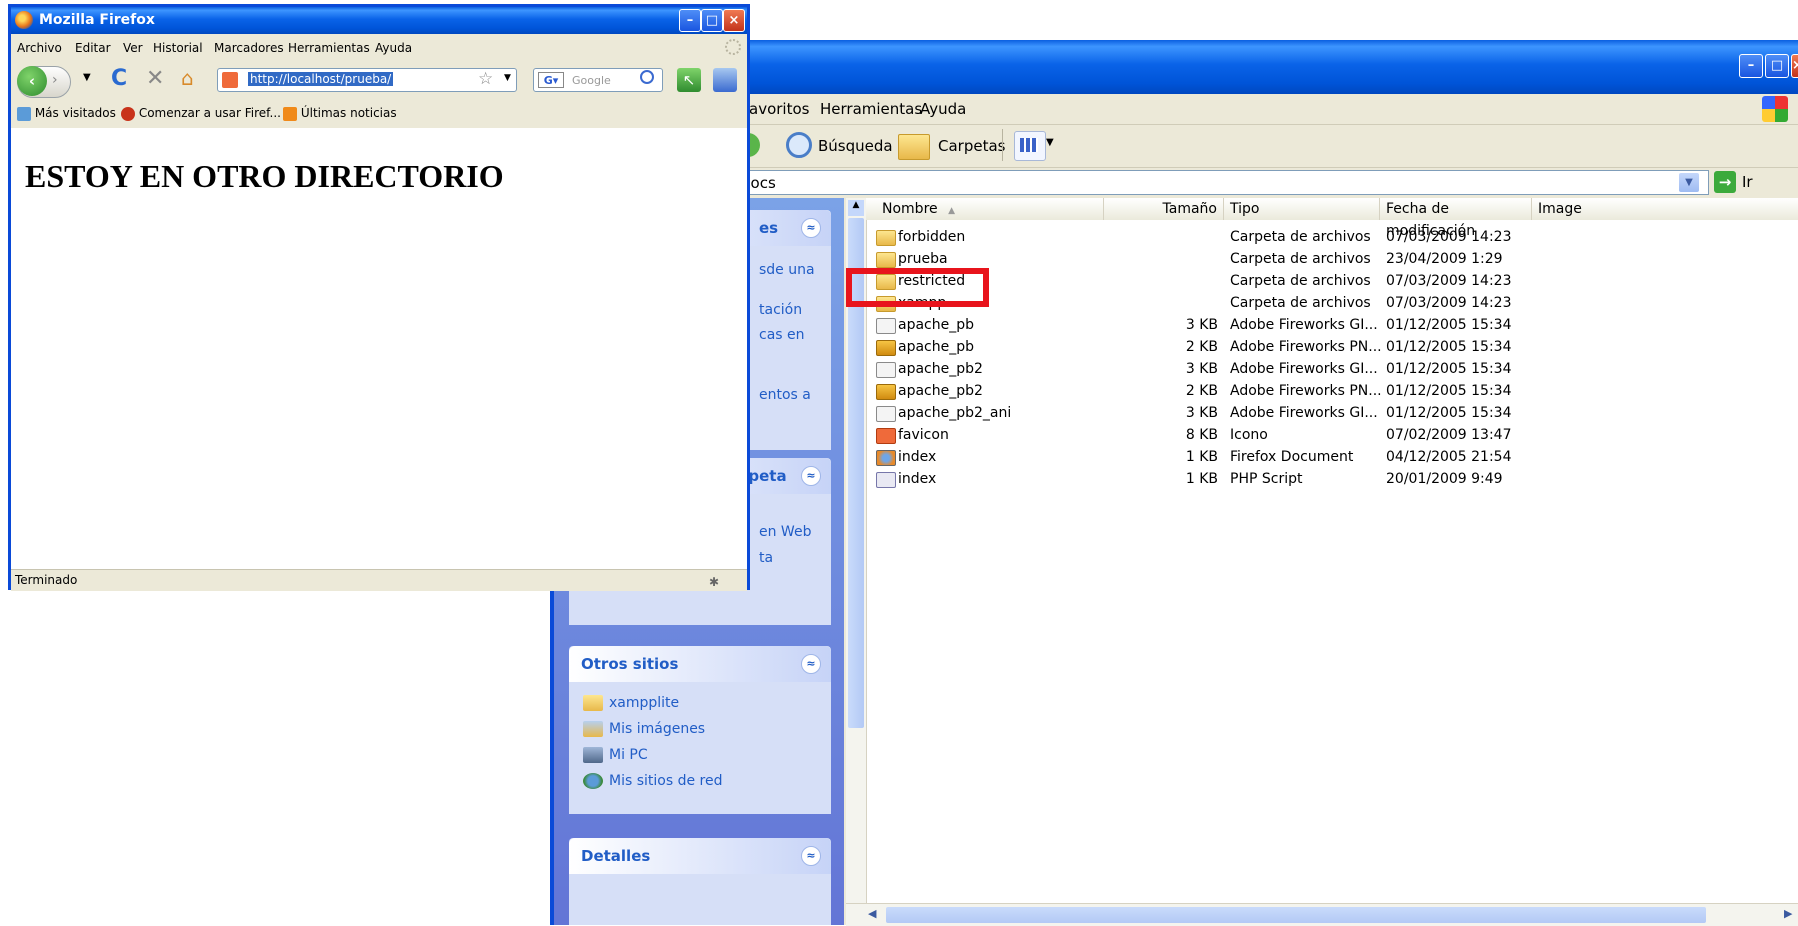 The width and height of the screenshot is (1798, 926). Describe the element at coordinates (872, 913) in the screenshot. I see `scroll-left-icon: ◀` at that location.